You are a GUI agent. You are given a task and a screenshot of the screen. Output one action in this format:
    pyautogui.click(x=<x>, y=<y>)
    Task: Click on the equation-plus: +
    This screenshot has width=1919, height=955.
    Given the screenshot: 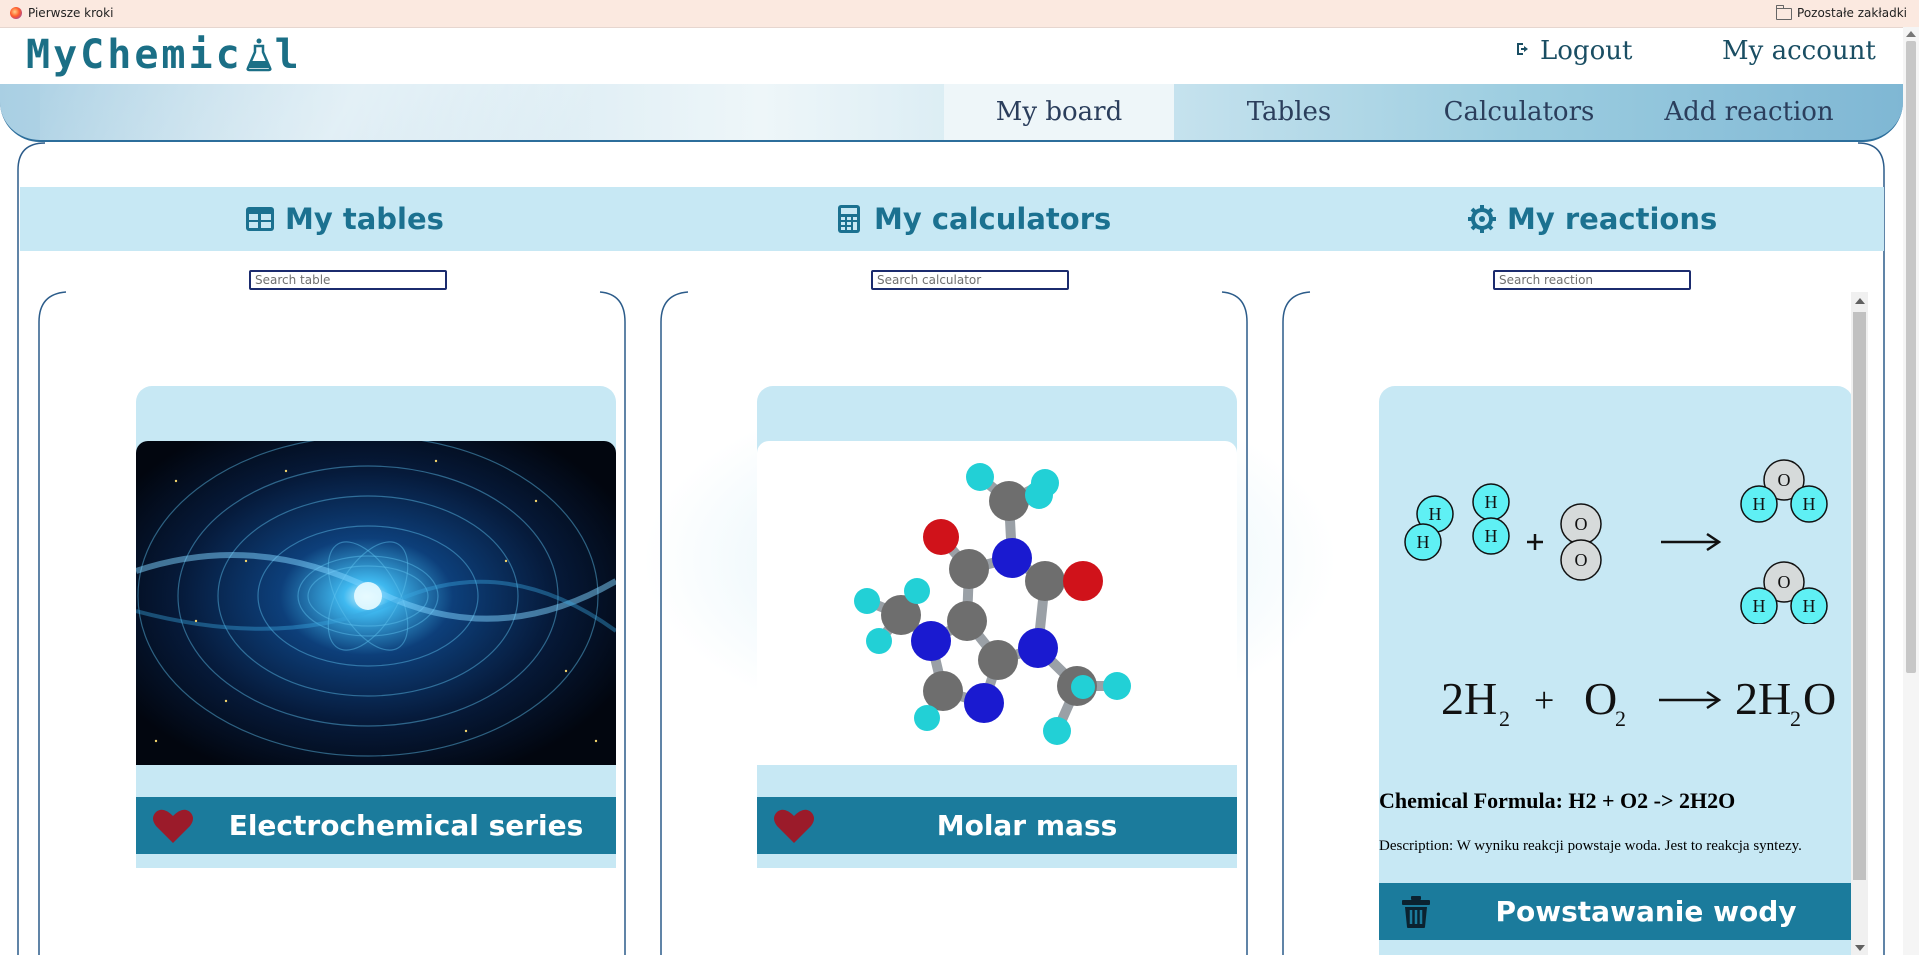 What is the action you would take?
    pyautogui.click(x=1544, y=700)
    